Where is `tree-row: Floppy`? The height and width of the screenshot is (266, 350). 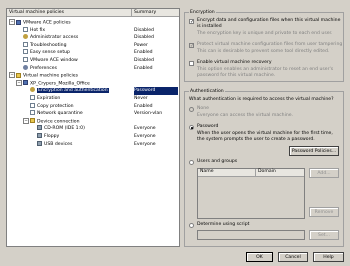
tree-row: Floppy is located at coordinates (44, 137).